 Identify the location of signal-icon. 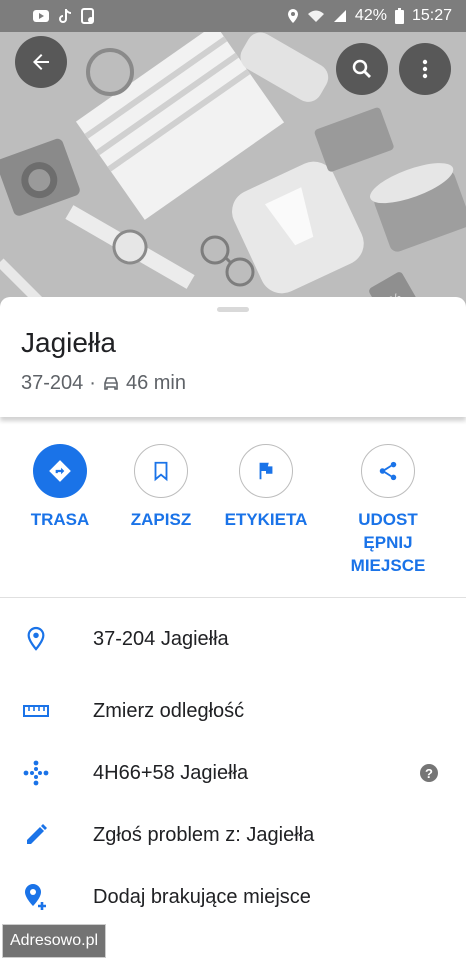
(339, 16).